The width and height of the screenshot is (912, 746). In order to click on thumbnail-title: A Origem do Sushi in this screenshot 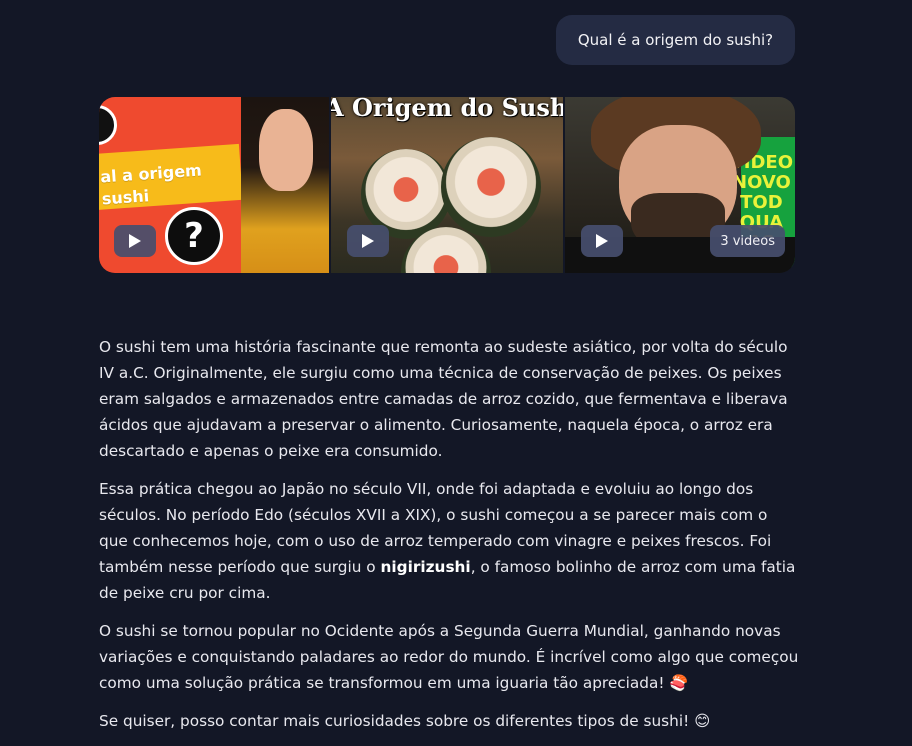, I will do `click(447, 109)`.